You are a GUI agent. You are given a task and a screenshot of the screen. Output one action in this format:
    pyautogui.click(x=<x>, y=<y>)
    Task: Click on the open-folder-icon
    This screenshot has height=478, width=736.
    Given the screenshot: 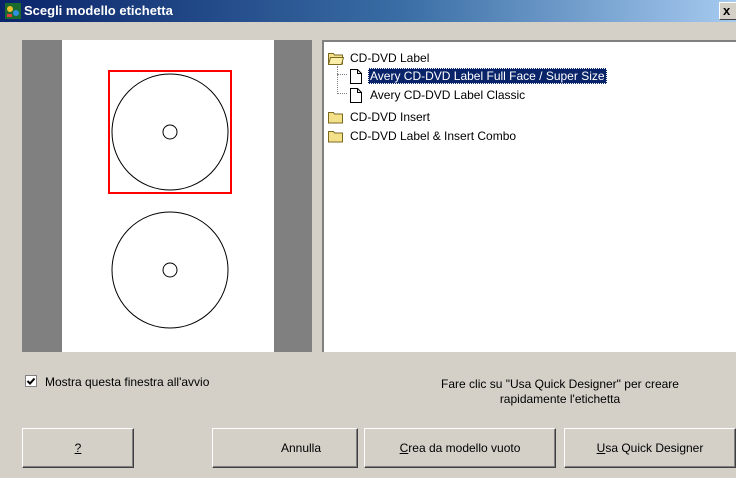 What is the action you would take?
    pyautogui.click(x=336, y=59)
    